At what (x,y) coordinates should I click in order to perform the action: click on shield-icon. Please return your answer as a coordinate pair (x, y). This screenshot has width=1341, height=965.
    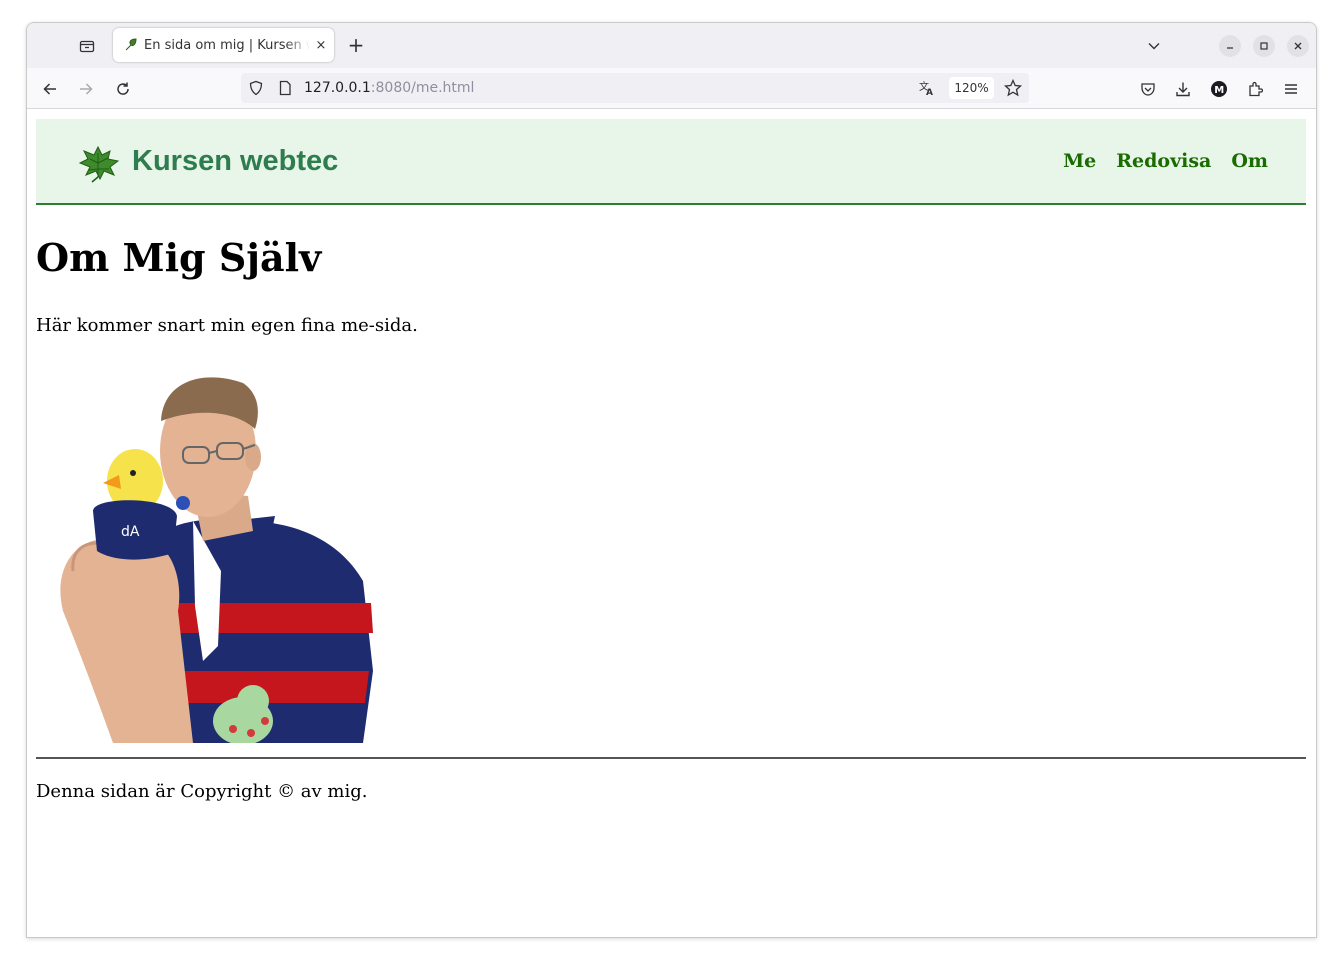
    Looking at the image, I should click on (256, 90).